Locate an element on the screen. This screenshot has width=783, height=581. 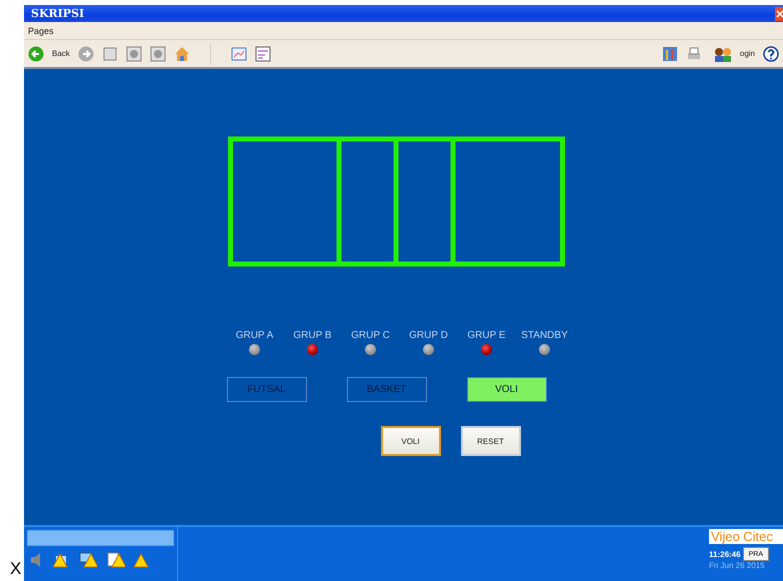
indicator-label: GRUP C is located at coordinates (370, 335).